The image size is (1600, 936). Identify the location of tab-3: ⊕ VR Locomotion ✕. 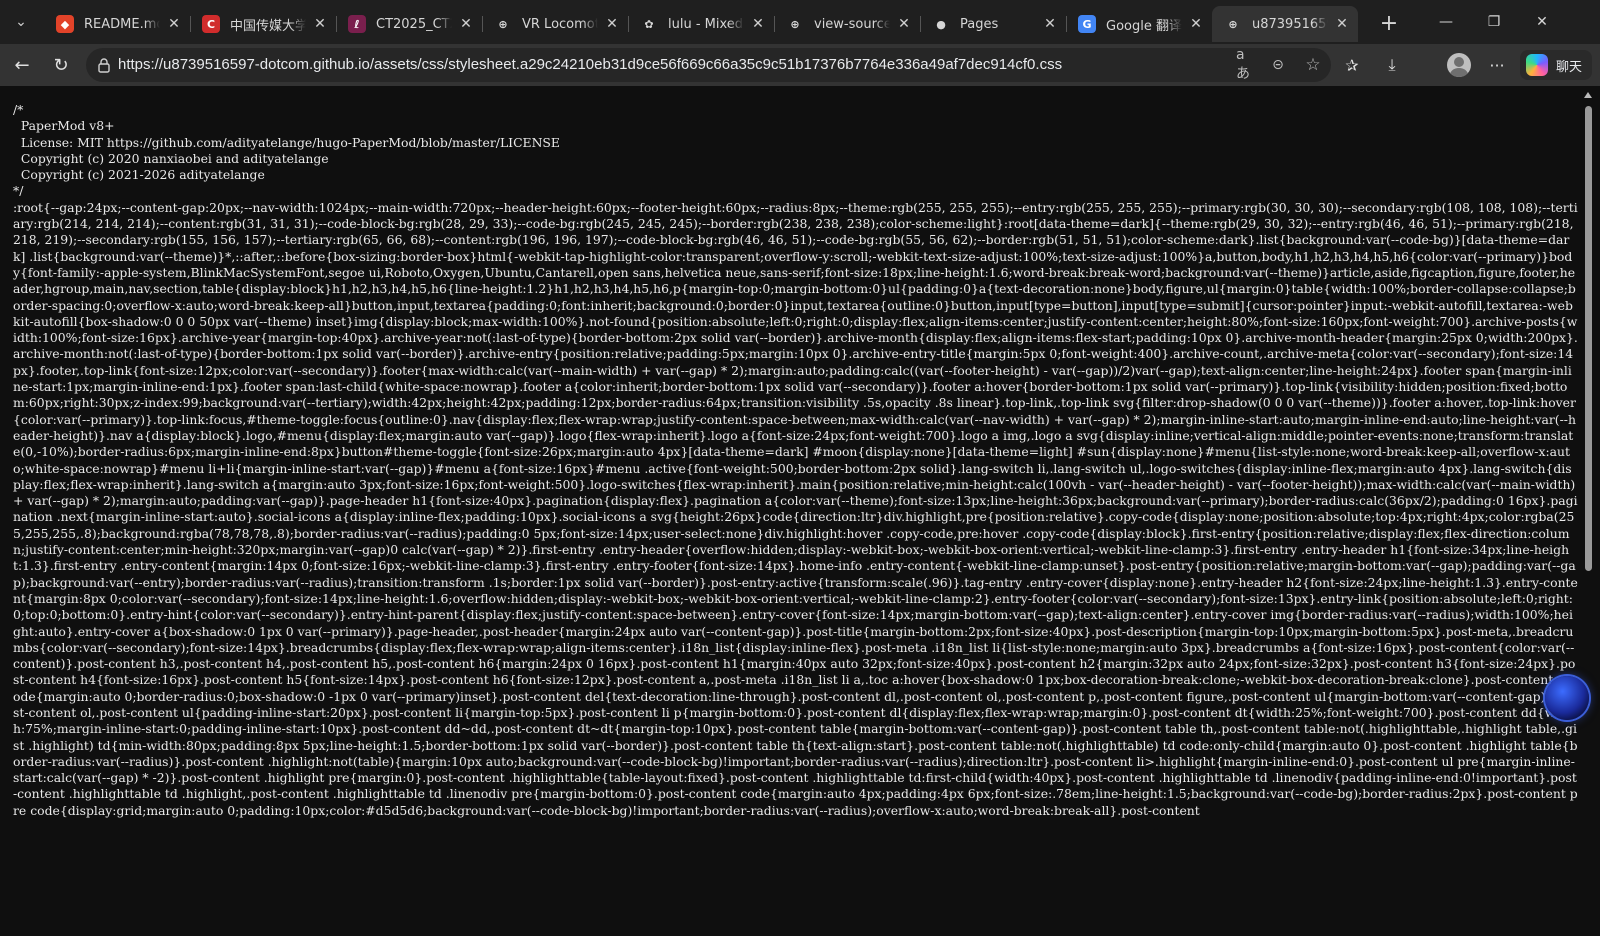
(555, 24).